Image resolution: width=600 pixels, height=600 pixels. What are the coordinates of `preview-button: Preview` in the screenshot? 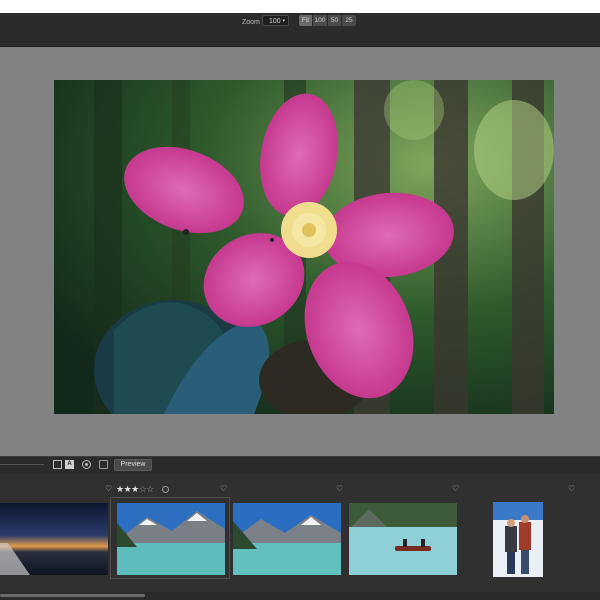 It's located at (133, 465).